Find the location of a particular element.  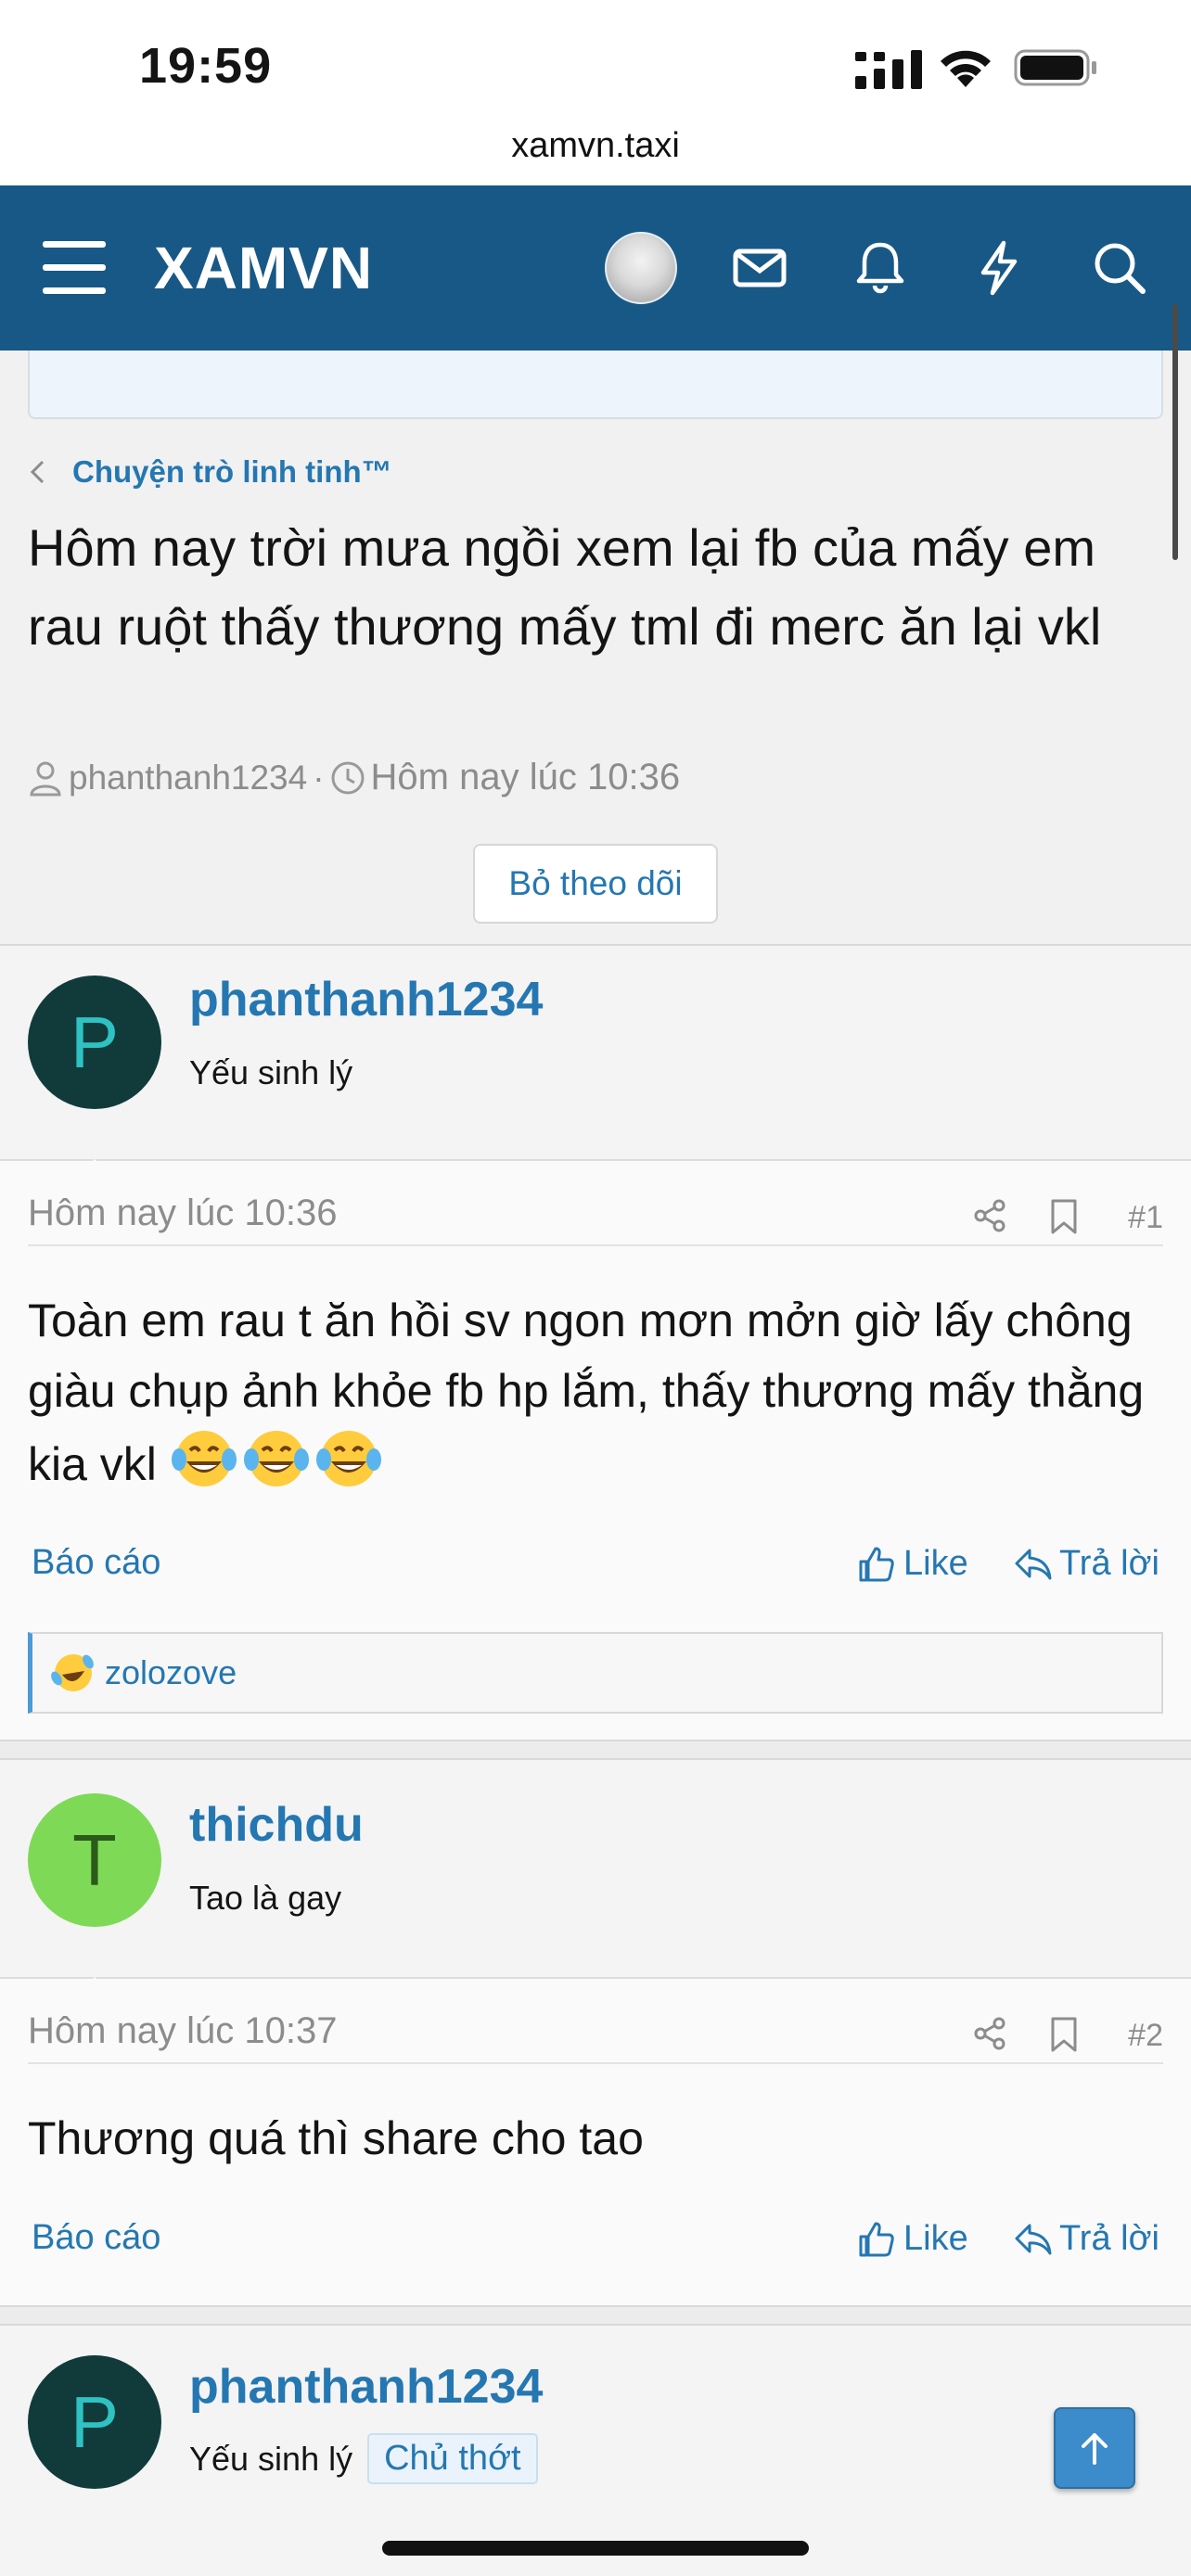

thread-starter-badge: Chủ thớt is located at coordinates (452, 2459).